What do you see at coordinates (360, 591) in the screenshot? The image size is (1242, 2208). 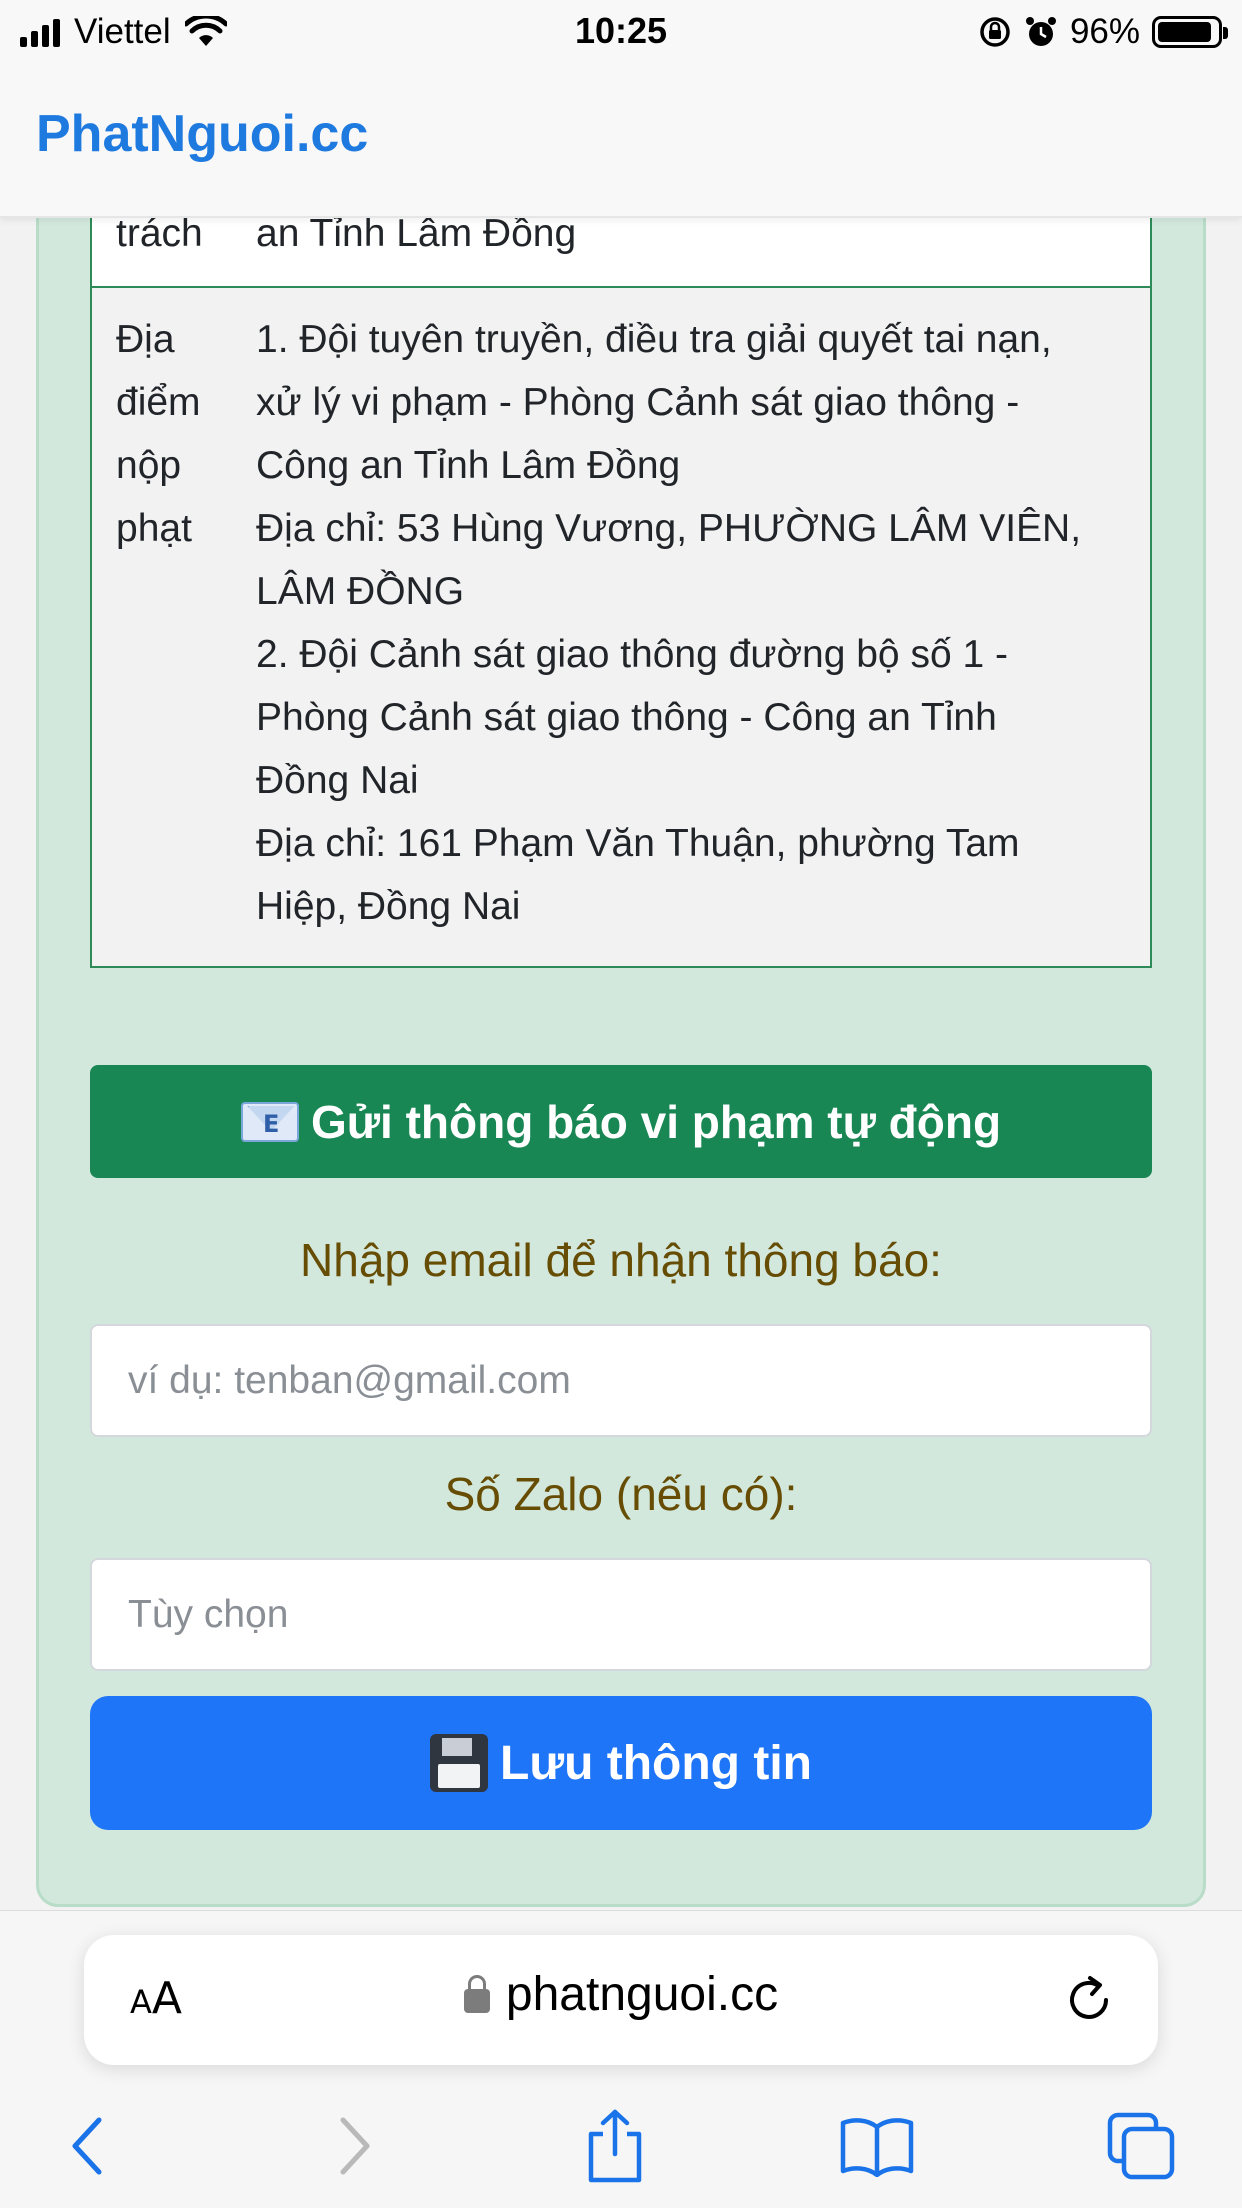 I see `address-line: LÂM ĐỒNG` at bounding box center [360, 591].